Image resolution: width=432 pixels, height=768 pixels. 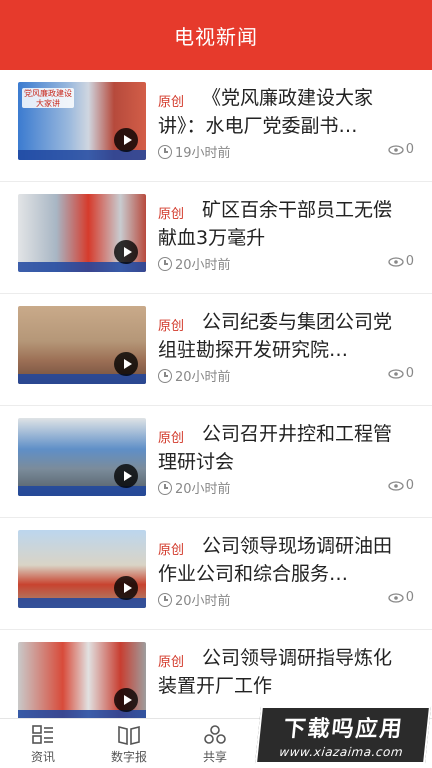 What do you see at coordinates (42, 756) in the screenshot?
I see `tab-label: 资讯` at bounding box center [42, 756].